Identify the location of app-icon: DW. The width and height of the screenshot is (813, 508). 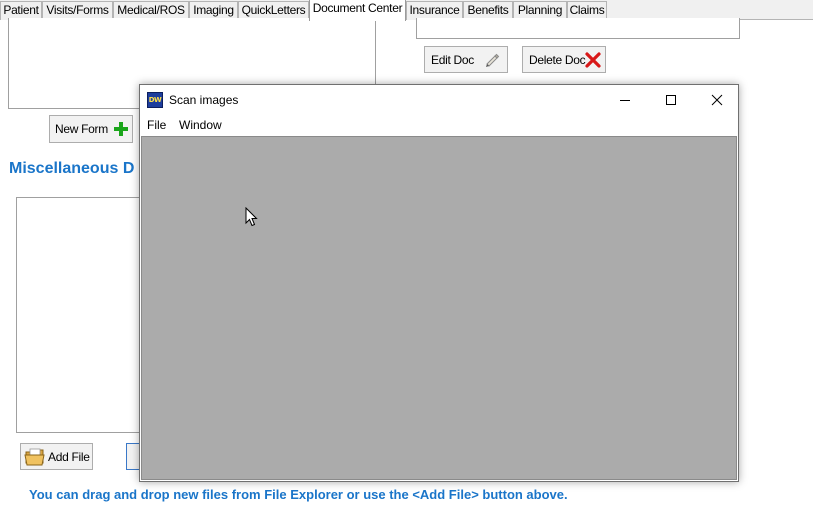
(155, 100).